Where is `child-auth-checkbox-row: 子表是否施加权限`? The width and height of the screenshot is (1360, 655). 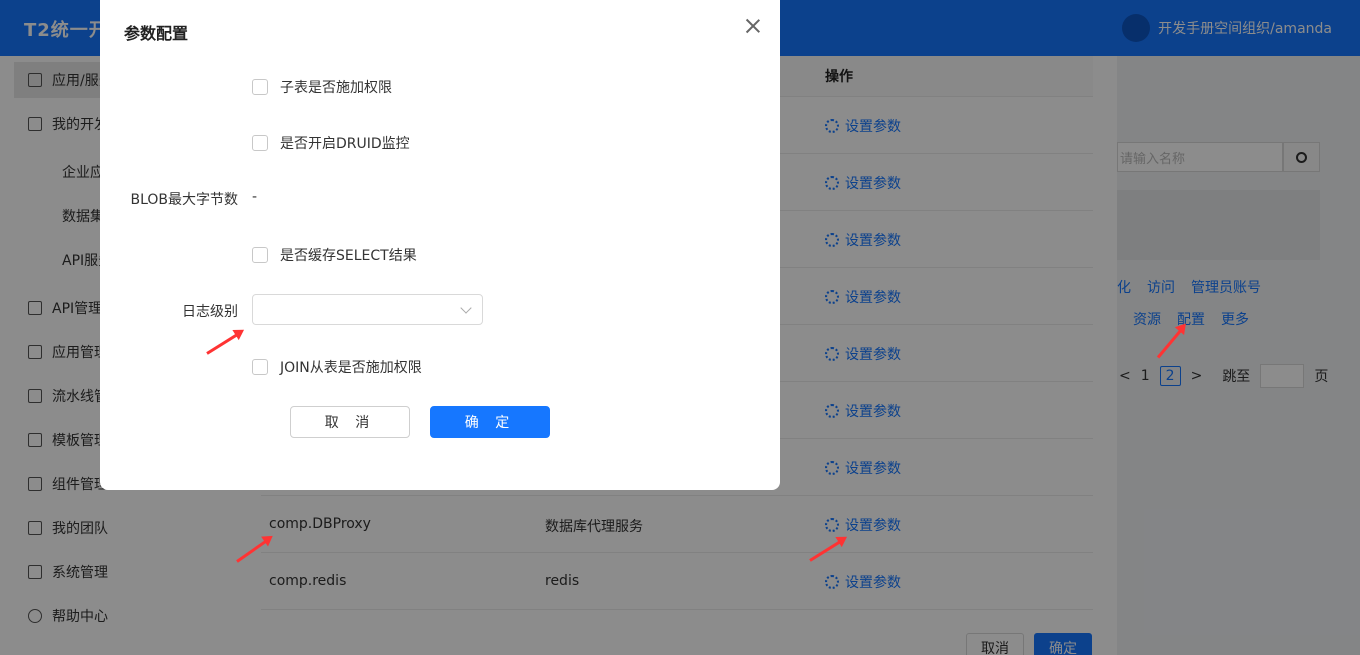
child-auth-checkbox-row: 子表是否施加权限 is located at coordinates (322, 87).